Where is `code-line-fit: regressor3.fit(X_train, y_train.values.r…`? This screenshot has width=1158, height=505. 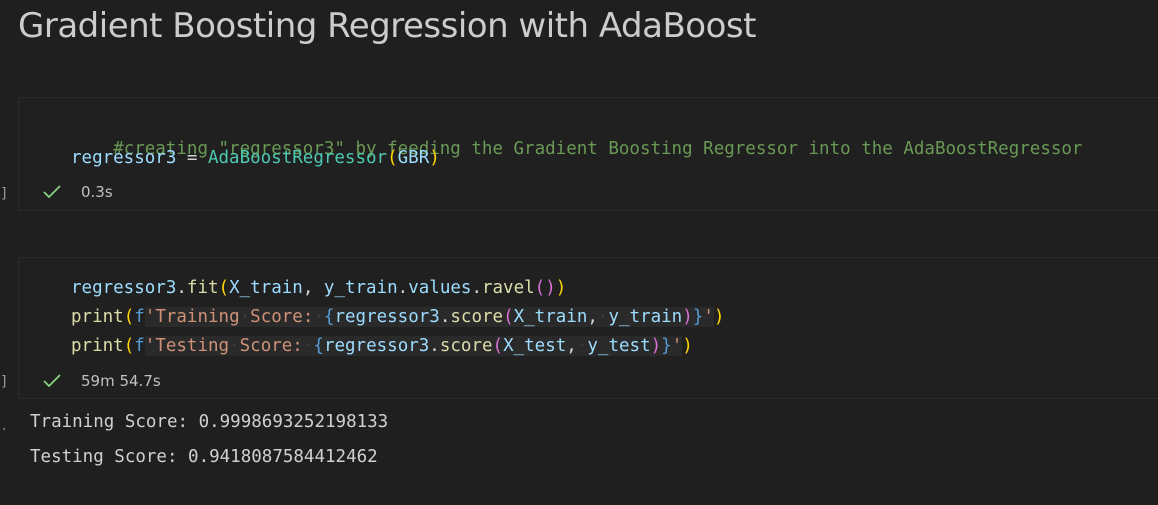
code-line-fit: regressor3.fit(X_train, y_train.values.r… is located at coordinates (318, 288).